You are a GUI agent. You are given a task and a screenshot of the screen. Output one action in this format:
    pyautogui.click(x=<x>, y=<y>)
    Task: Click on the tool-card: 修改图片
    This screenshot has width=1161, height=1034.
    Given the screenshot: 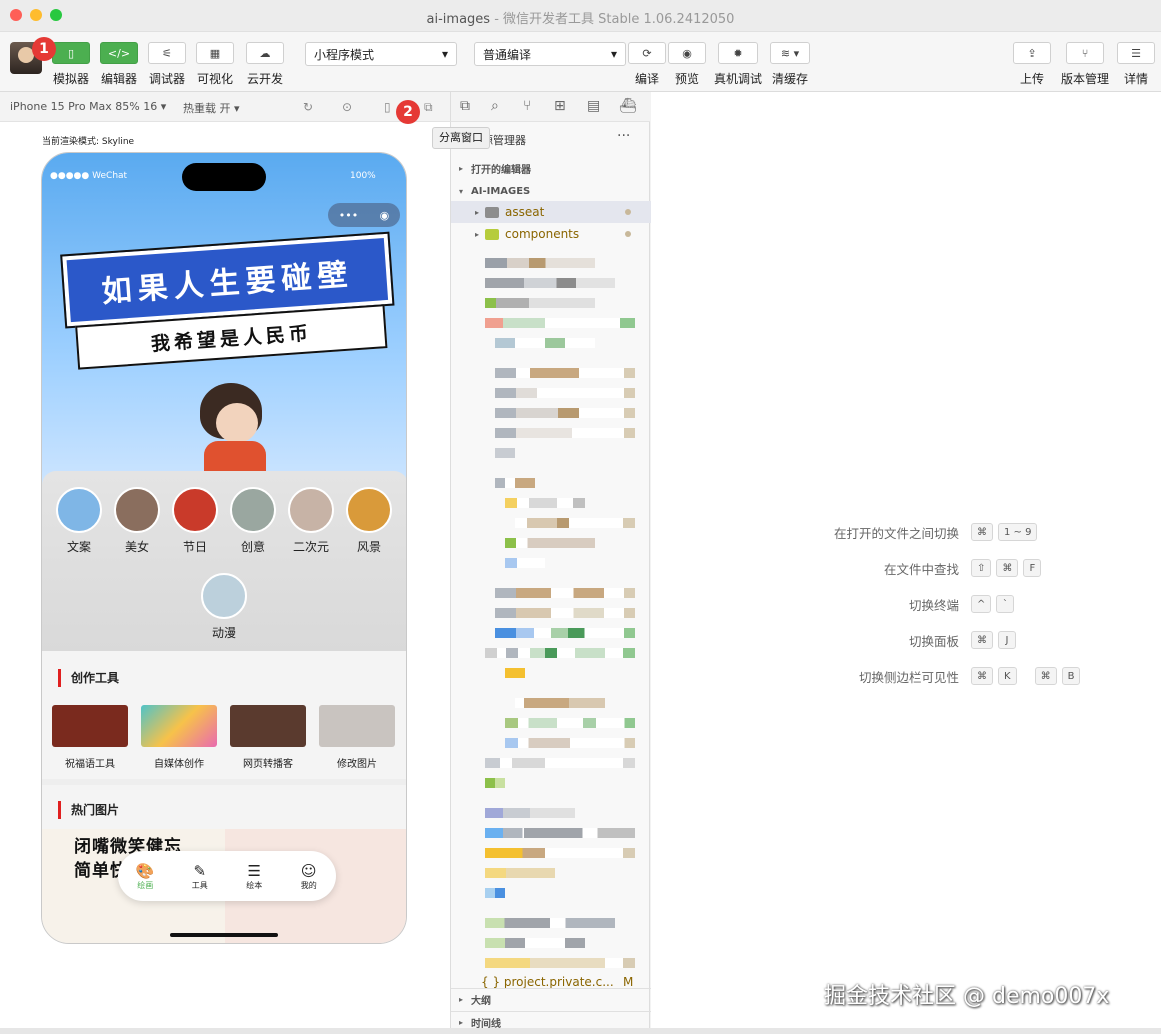 What is the action you would take?
    pyautogui.click(x=357, y=737)
    